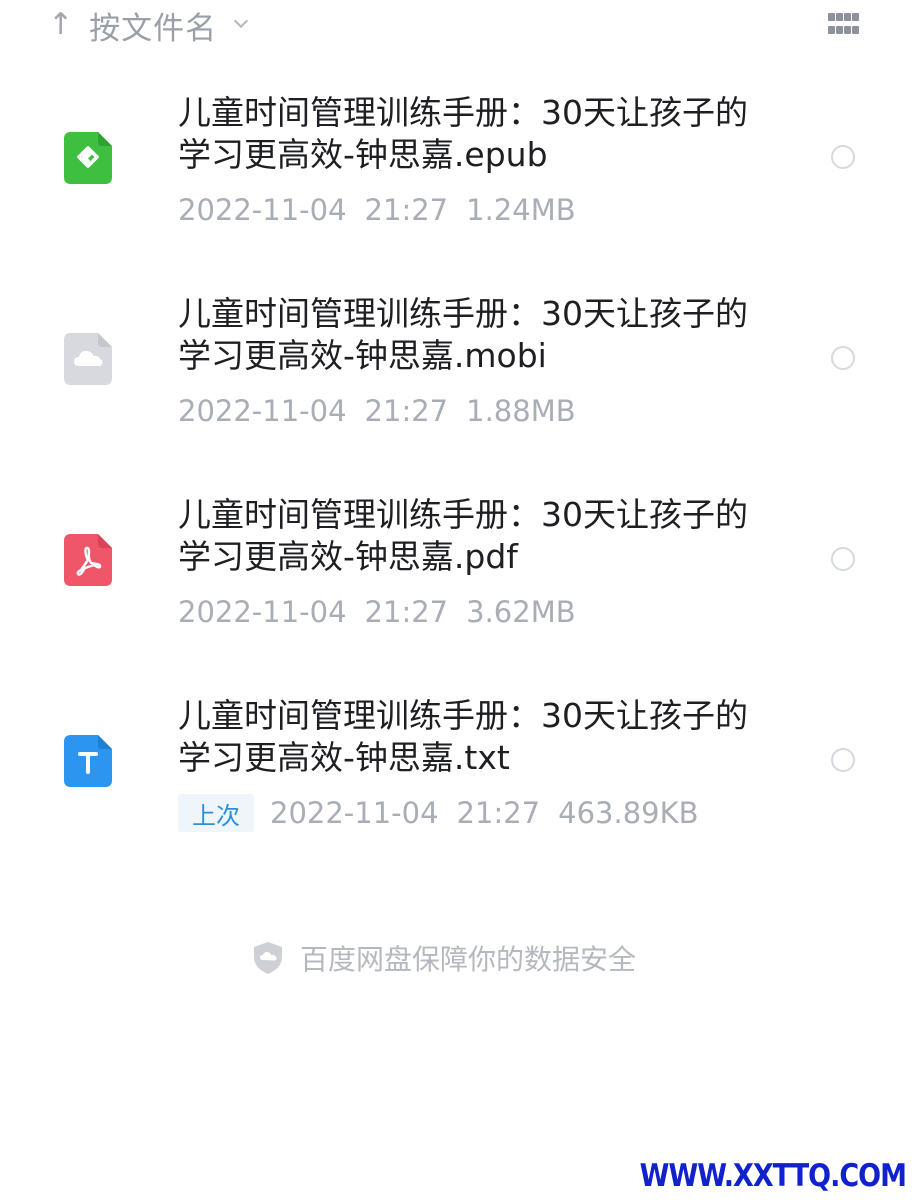  Describe the element at coordinates (468, 959) in the screenshot. I see `security-text: 百度网盘保障你的数据安全` at that location.